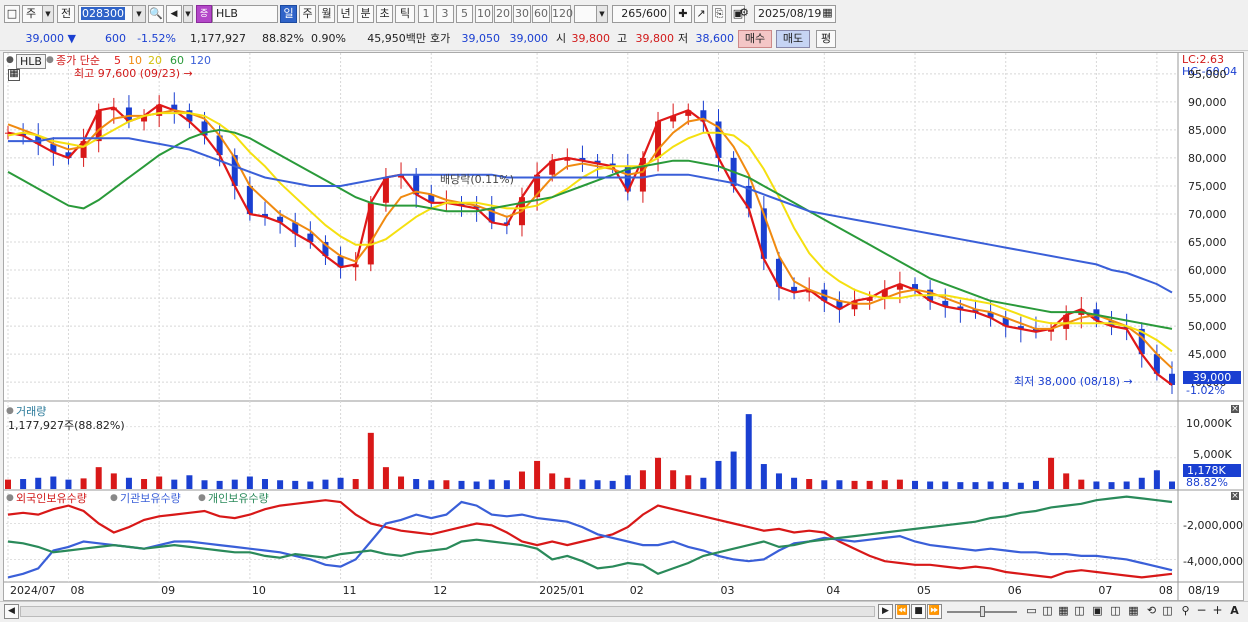 This screenshot has width=1248, height=622. What do you see at coordinates (827, 14) in the screenshot?
I see `calendar-icon: ▦` at bounding box center [827, 14].